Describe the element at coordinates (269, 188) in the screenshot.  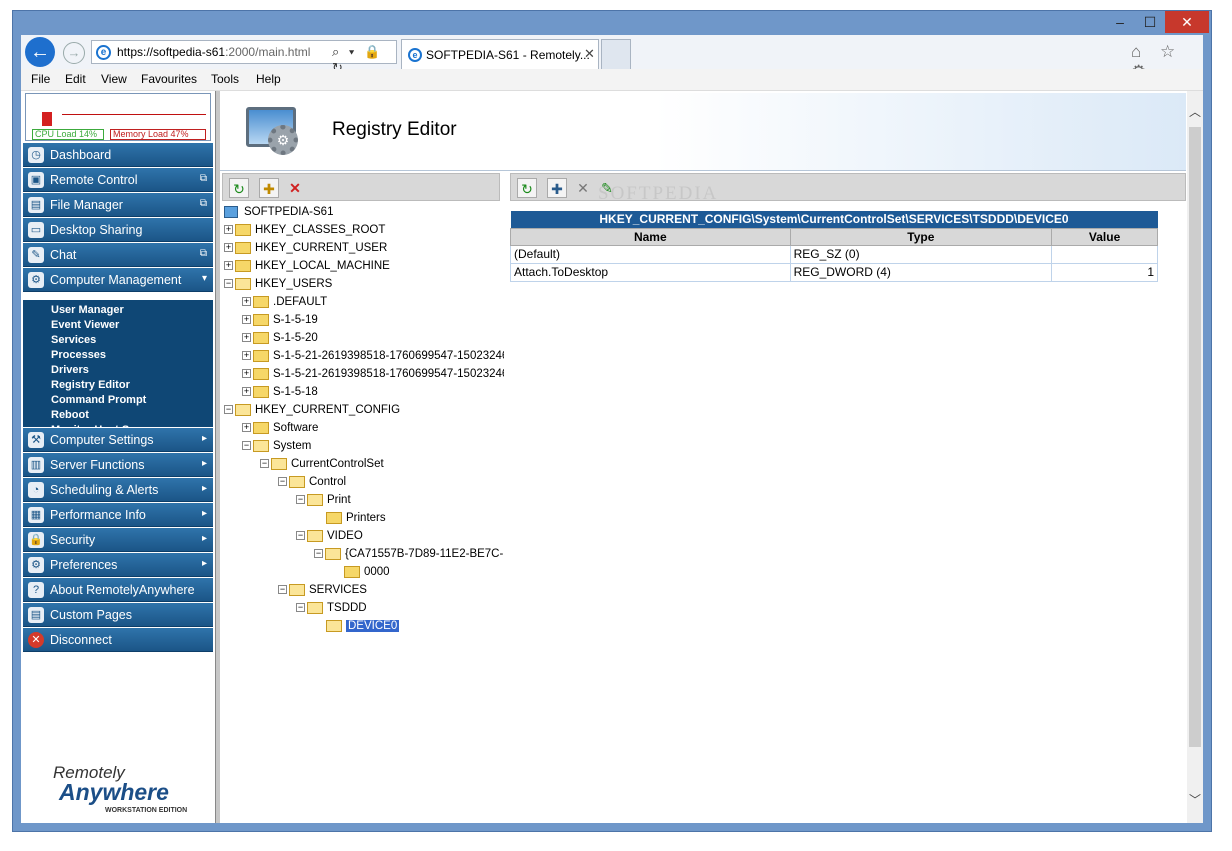
I see `new-key-icon: ✚` at that location.